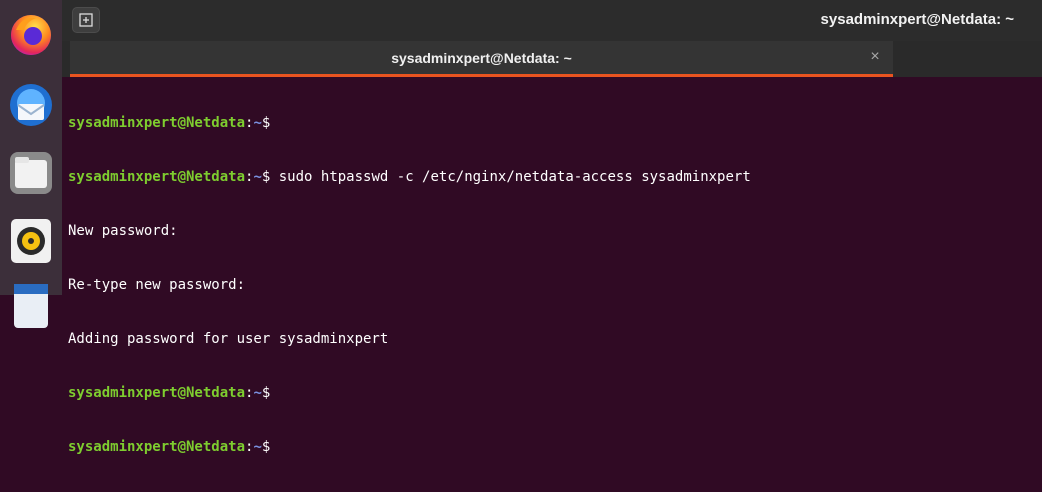  I want to click on window-title: sysadminxpert@Netdata: ~, so click(917, 19).